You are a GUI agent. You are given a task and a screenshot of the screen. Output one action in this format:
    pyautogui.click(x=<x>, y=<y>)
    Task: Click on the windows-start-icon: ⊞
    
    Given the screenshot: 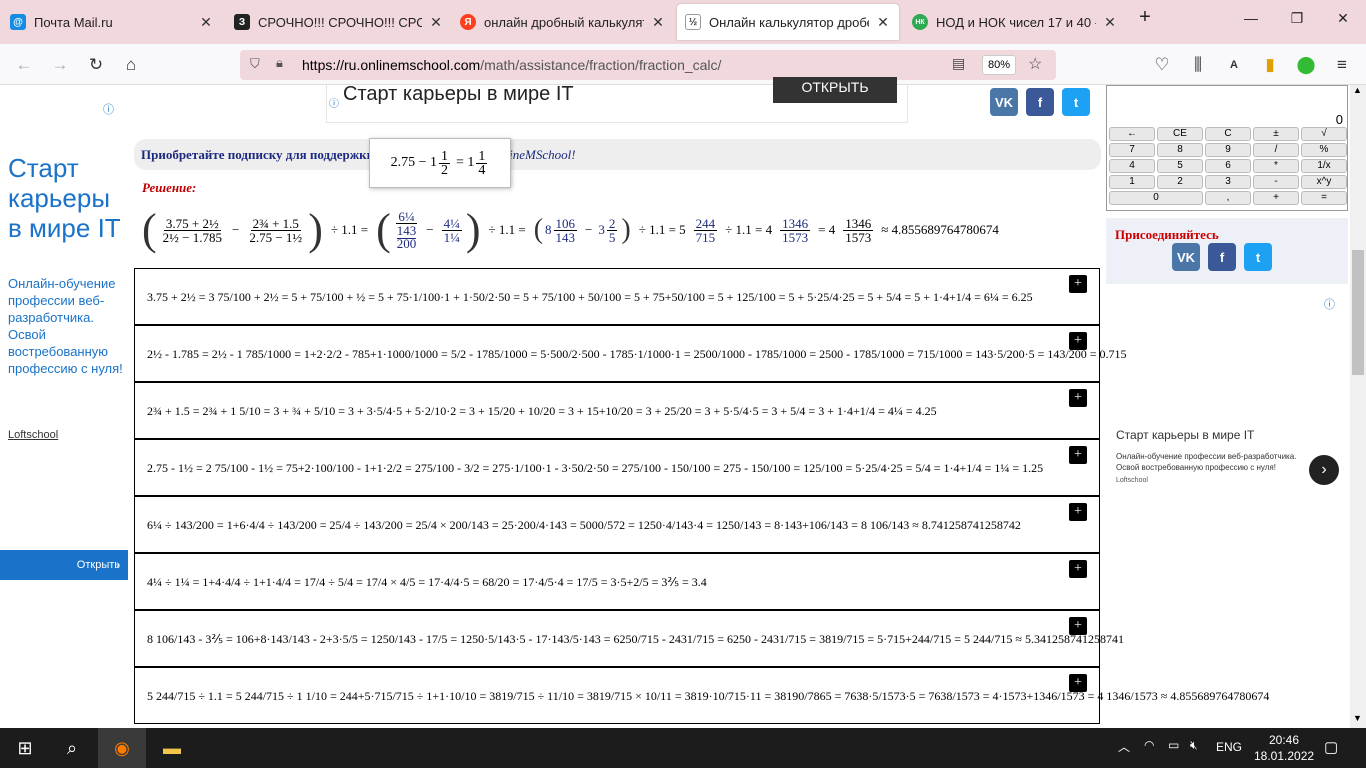 What is the action you would take?
    pyautogui.click(x=25, y=748)
    